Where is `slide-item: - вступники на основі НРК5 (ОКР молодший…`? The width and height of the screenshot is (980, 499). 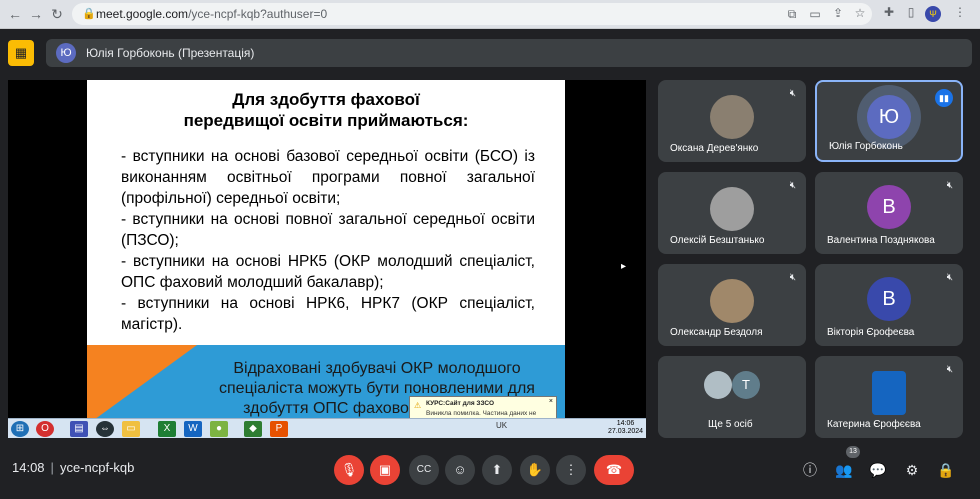
slide-item: - вступники на основі НРК5 (ОКР молодший… is located at coordinates (328, 272).